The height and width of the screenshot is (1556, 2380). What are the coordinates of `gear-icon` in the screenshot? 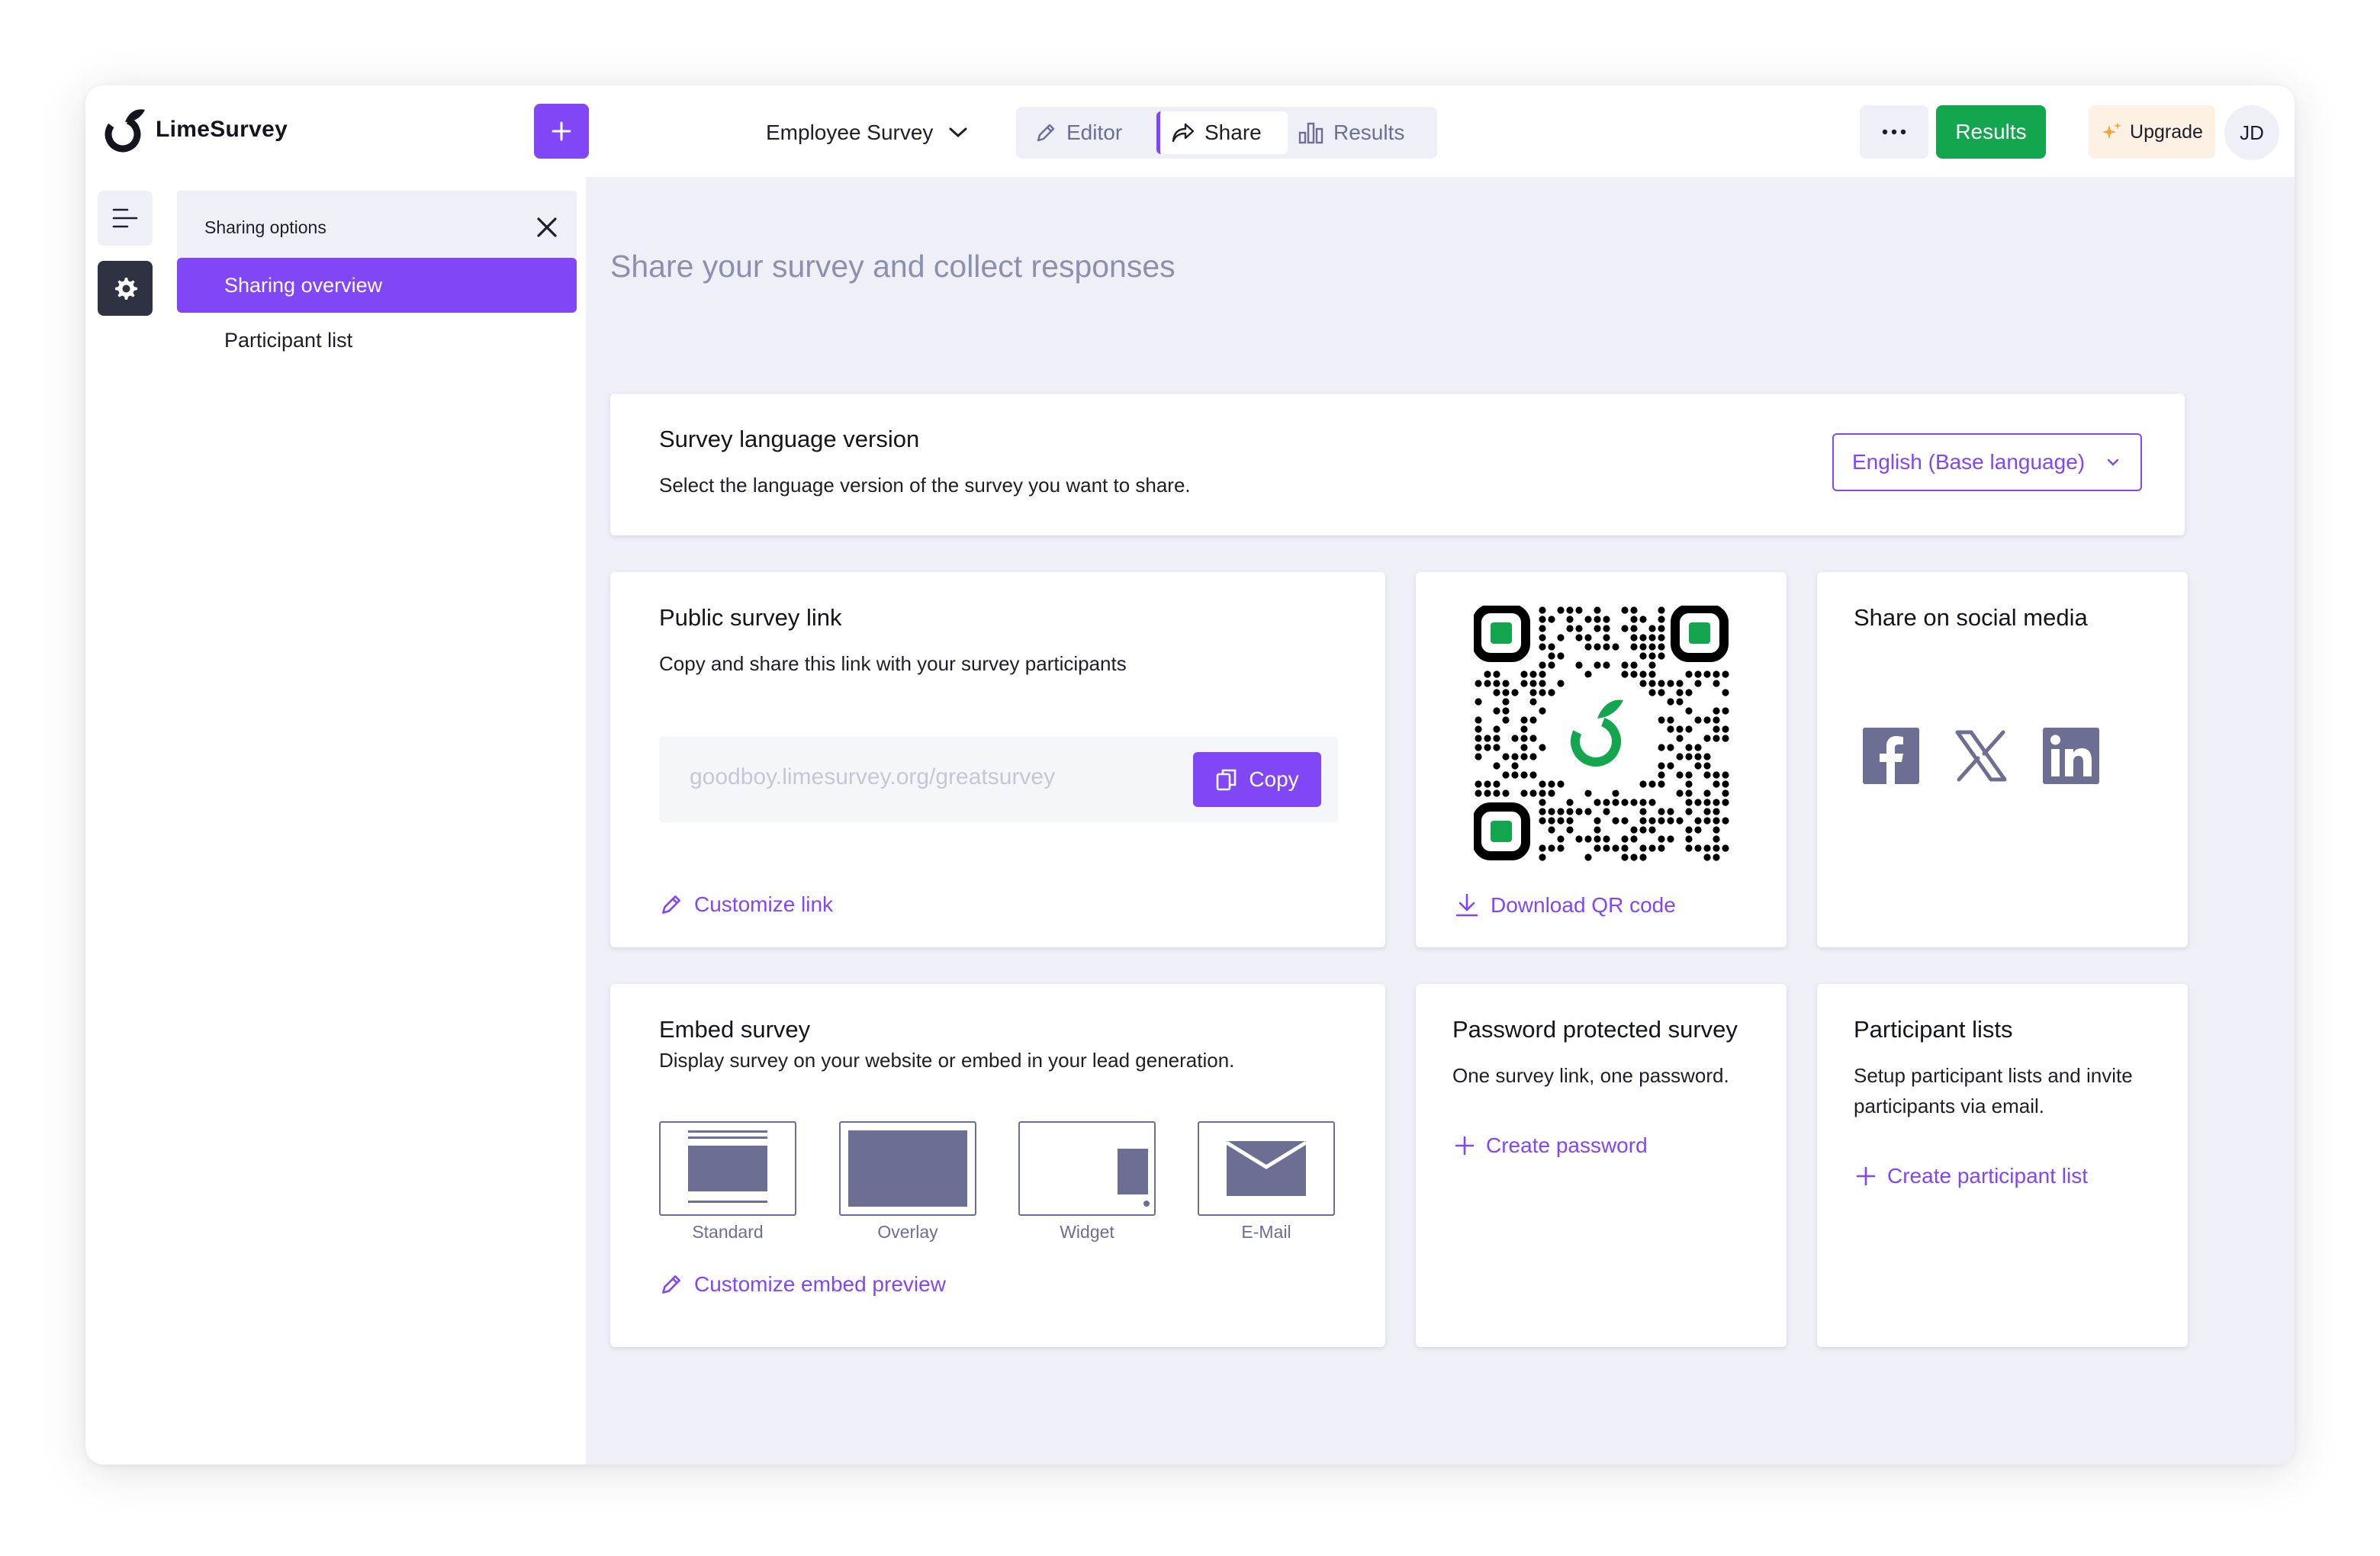 It's located at (126, 289).